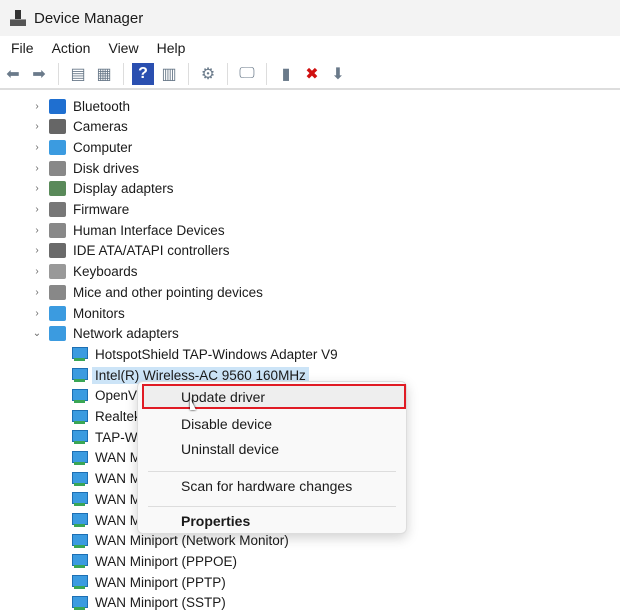  Describe the element at coordinates (18, 18) in the screenshot. I see `device-manager-icon` at that location.